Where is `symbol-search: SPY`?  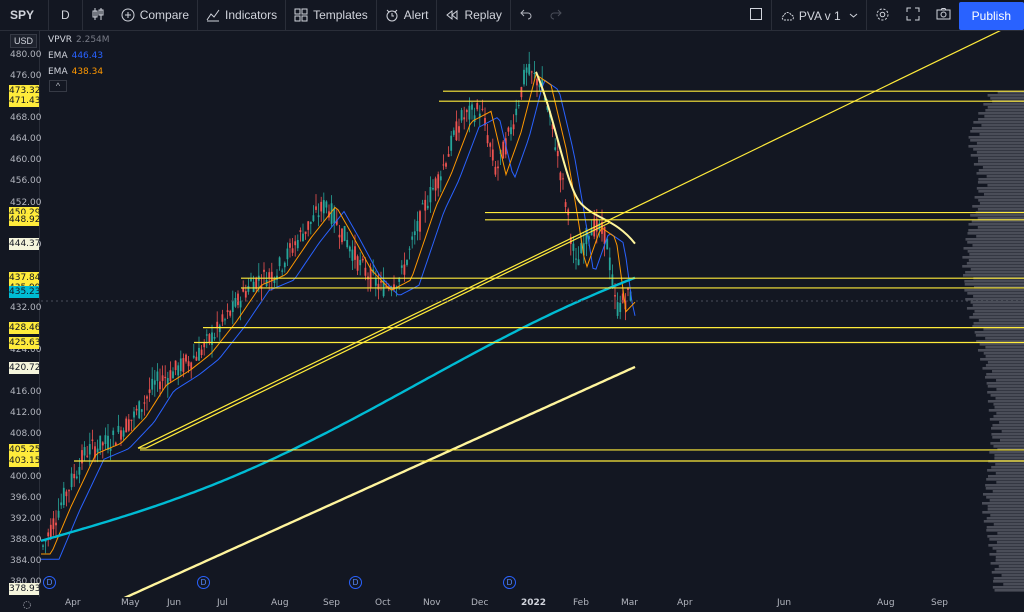 symbol-search: SPY is located at coordinates (24, 15).